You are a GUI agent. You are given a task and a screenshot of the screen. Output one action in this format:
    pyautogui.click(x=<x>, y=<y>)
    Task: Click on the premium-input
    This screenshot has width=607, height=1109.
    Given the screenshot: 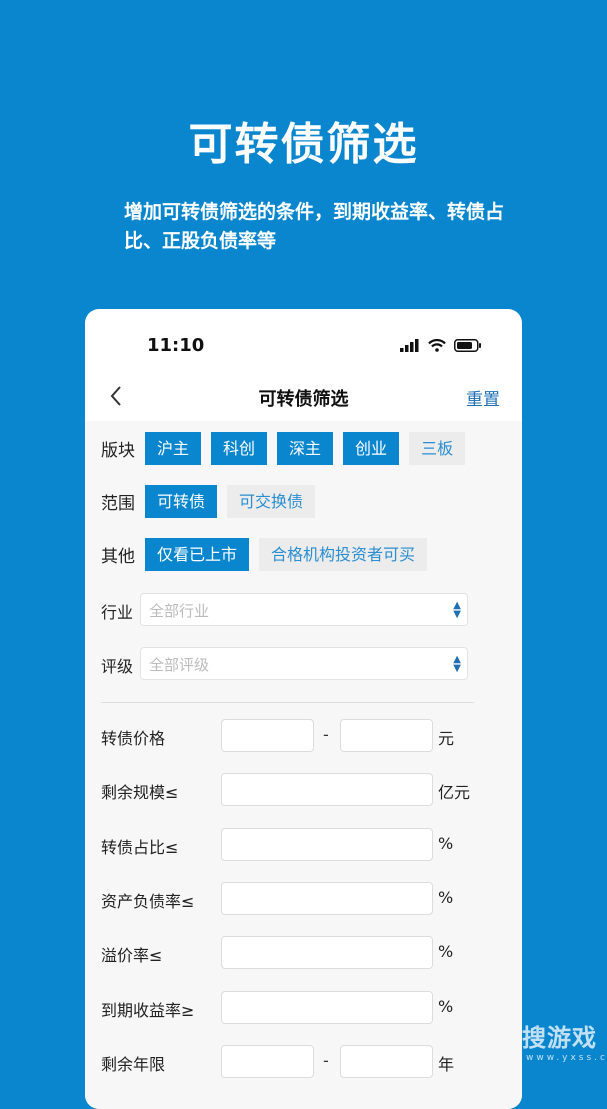 What is the action you would take?
    pyautogui.click(x=327, y=952)
    